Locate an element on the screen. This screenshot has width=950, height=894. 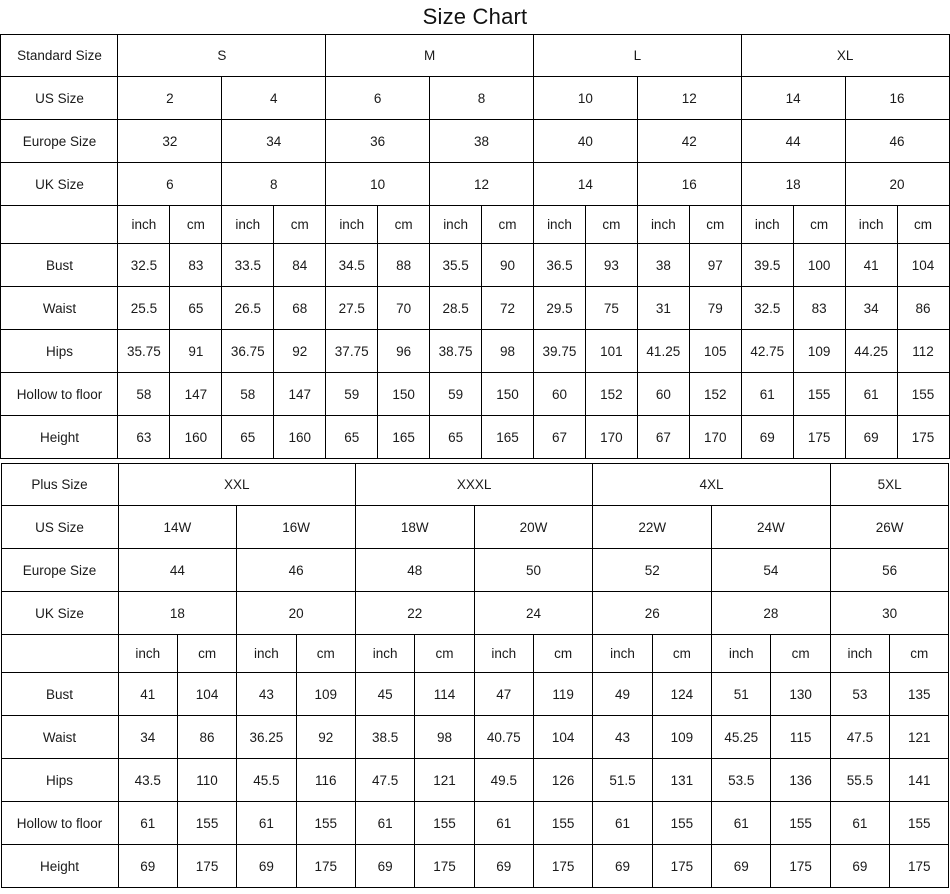
measurement-value-cell: 75 is located at coordinates (611, 308).